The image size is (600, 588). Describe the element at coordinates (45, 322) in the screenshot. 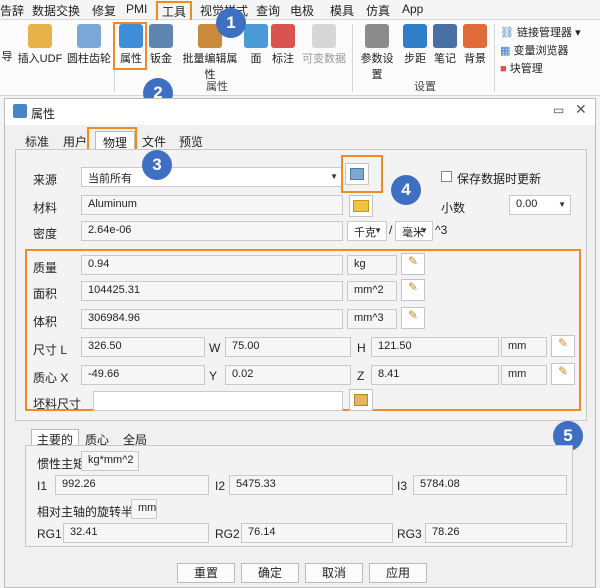

I see `volume-label: 体积` at that location.